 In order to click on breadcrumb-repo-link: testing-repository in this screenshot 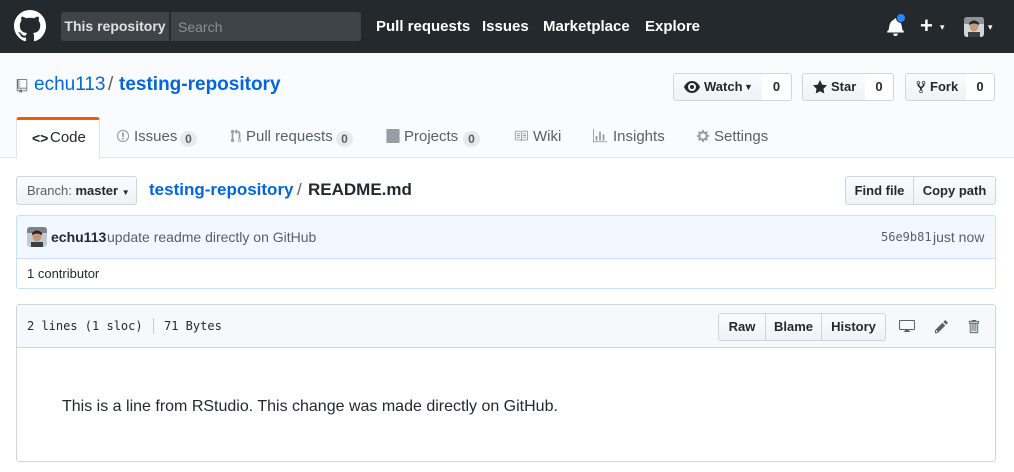, I will do `click(221, 190)`.